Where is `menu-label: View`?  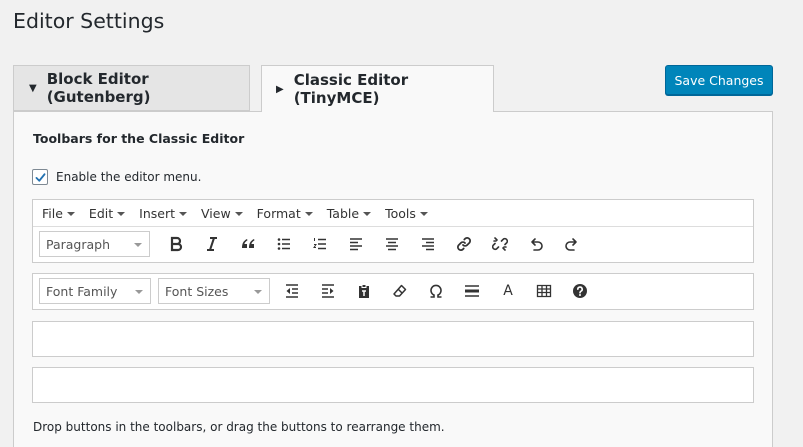
menu-label: View is located at coordinates (216, 213).